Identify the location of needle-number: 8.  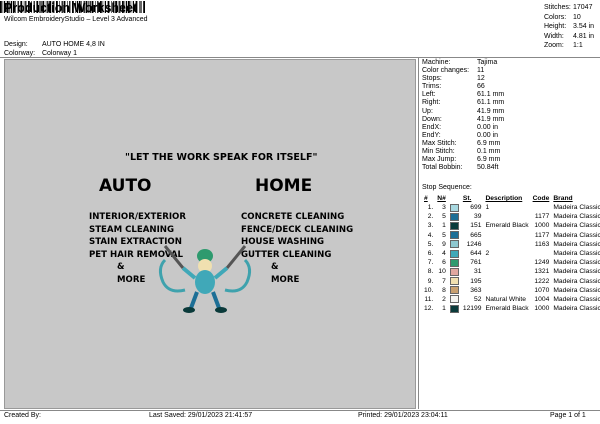
(444, 290).